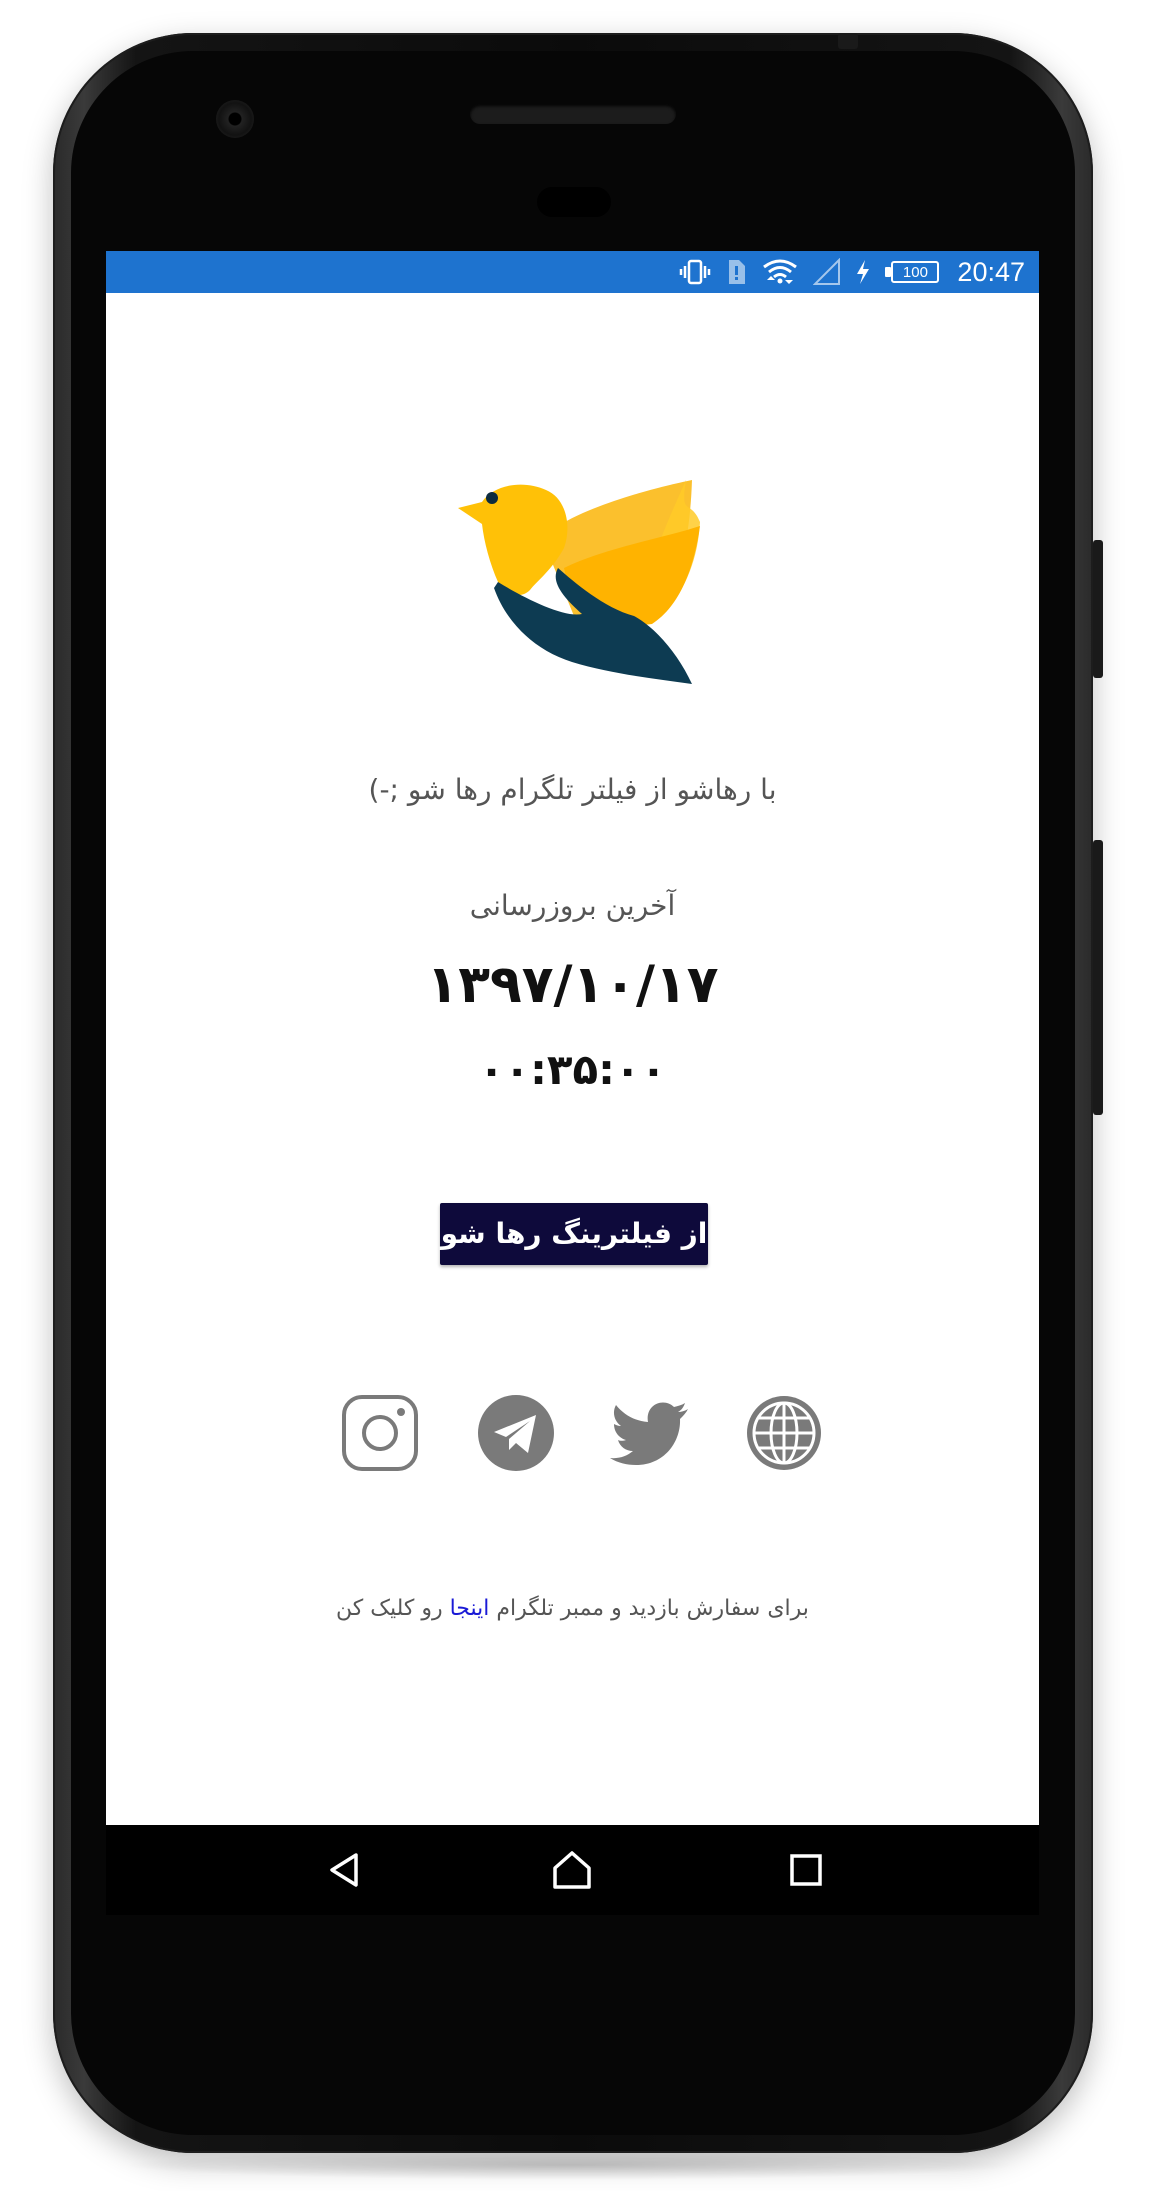  What do you see at coordinates (806, 1870) in the screenshot?
I see `recents-icon` at bounding box center [806, 1870].